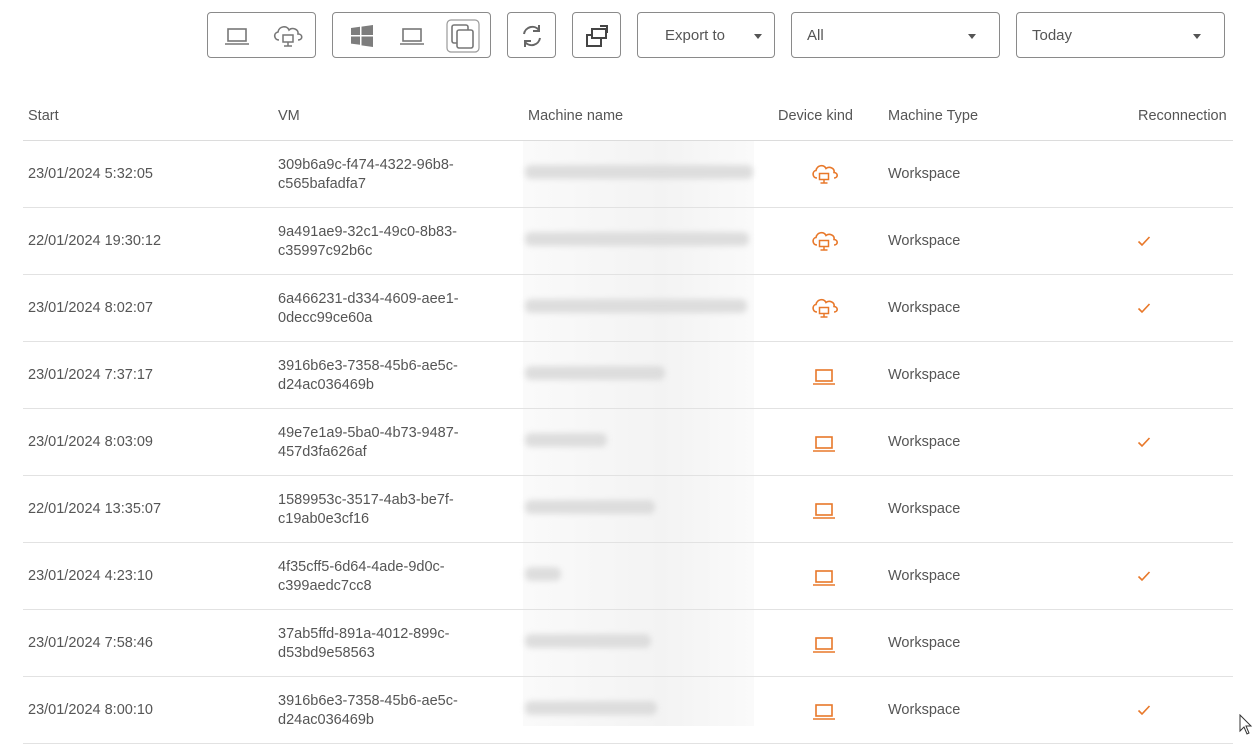 The width and height of the screenshot is (1255, 746). Describe the element at coordinates (90, 710) in the screenshot. I see `start-time: 23/01/2024 8:00:10` at that location.